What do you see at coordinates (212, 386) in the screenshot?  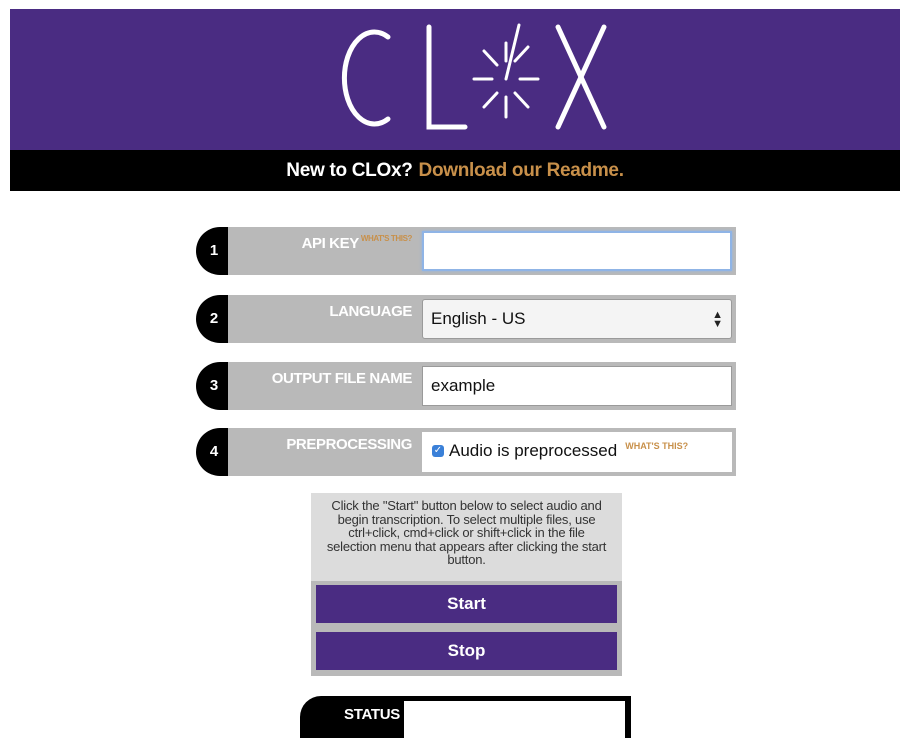 I see `step-number: 3` at bounding box center [212, 386].